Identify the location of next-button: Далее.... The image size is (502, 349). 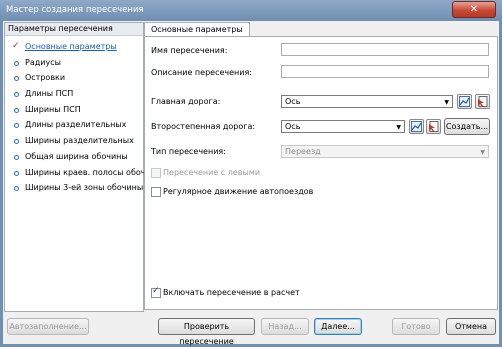
(338, 326).